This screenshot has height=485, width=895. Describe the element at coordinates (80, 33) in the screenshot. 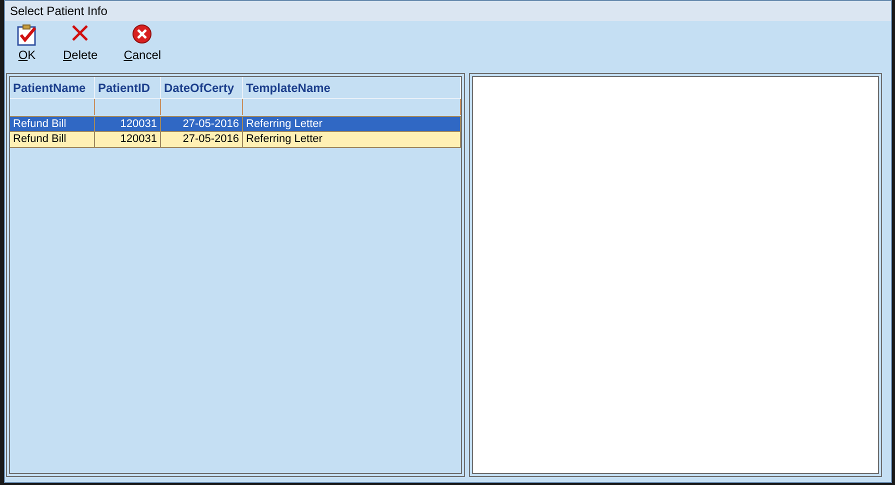

I see `cross-icon` at that location.